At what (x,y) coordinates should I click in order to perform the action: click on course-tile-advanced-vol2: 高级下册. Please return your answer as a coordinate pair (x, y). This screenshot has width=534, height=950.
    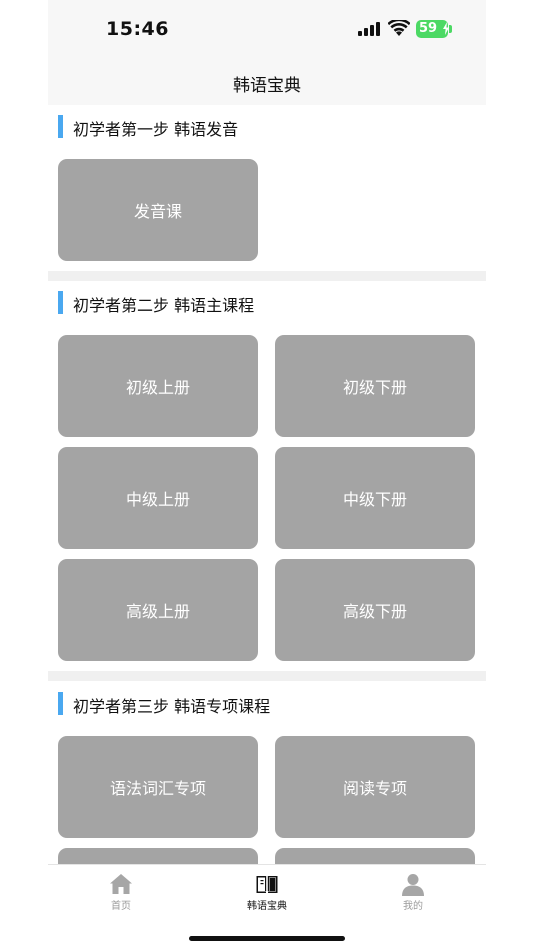
    Looking at the image, I should click on (375, 610).